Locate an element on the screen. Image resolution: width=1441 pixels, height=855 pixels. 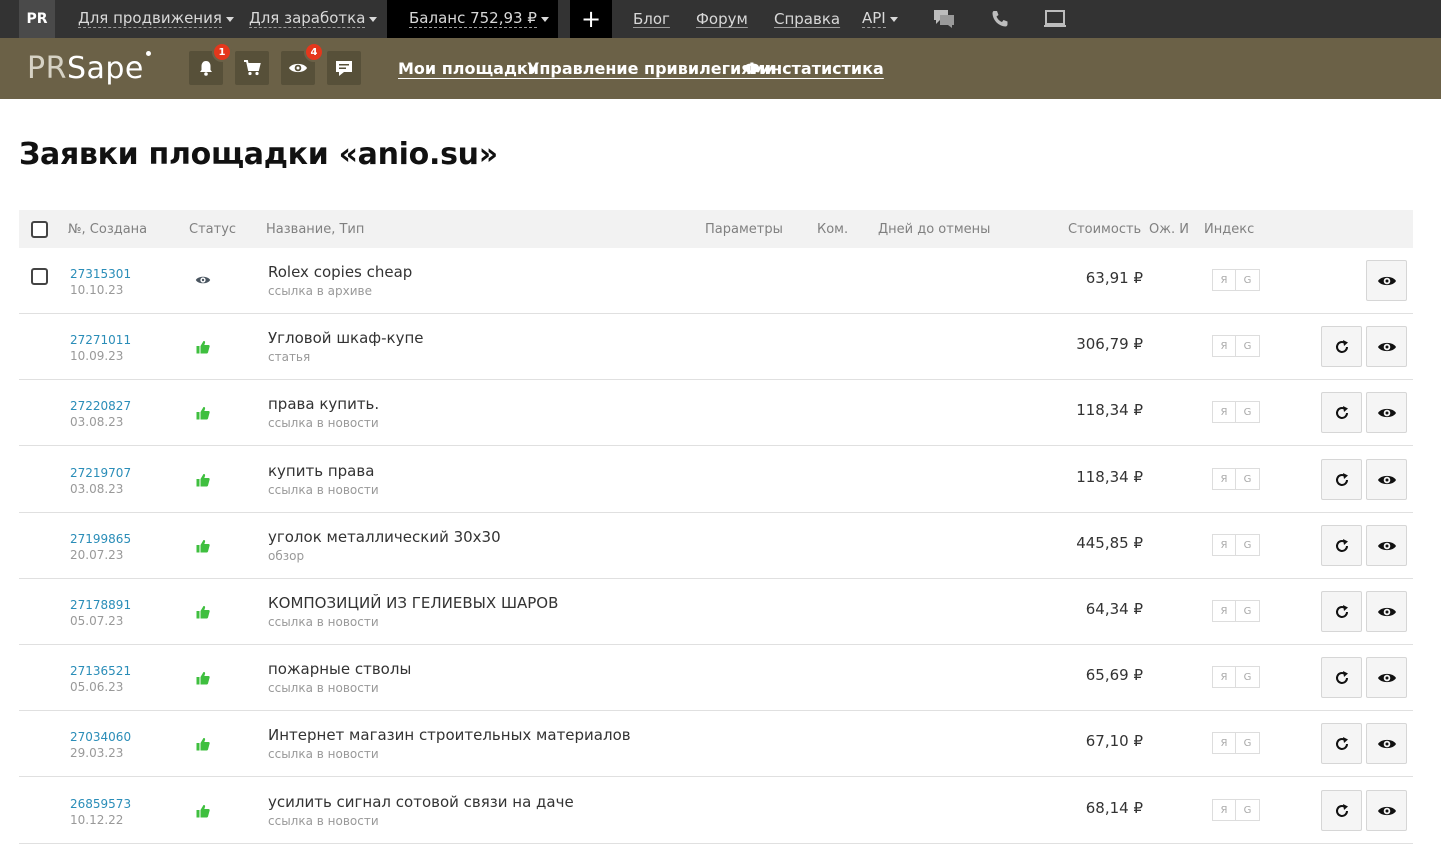
request-price: 64,34 ₽ is located at coordinates (1114, 609).